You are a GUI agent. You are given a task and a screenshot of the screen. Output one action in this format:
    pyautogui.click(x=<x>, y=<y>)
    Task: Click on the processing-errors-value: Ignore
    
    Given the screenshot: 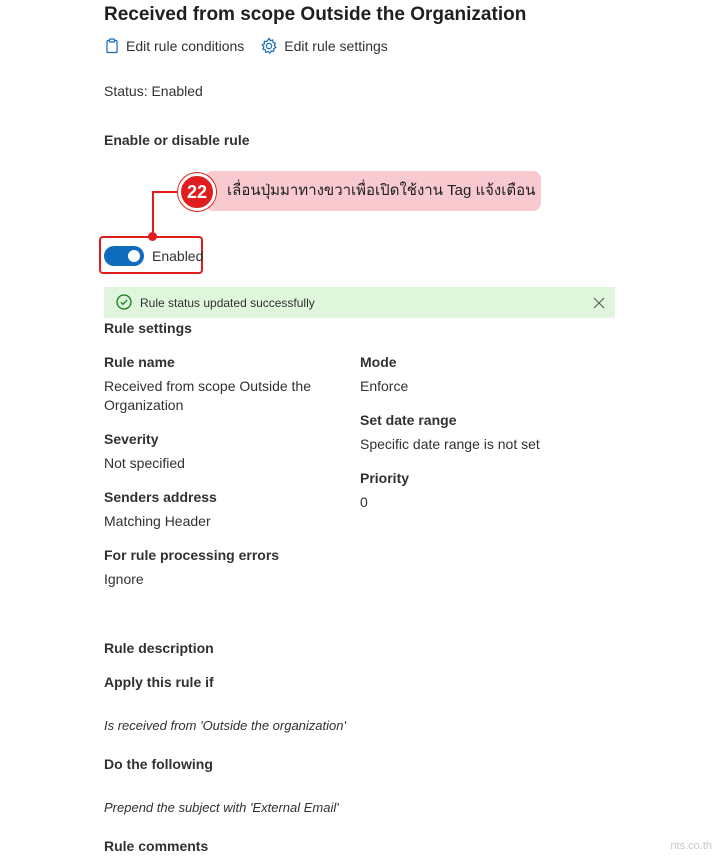 What is the action you would take?
    pyautogui.click(x=124, y=579)
    